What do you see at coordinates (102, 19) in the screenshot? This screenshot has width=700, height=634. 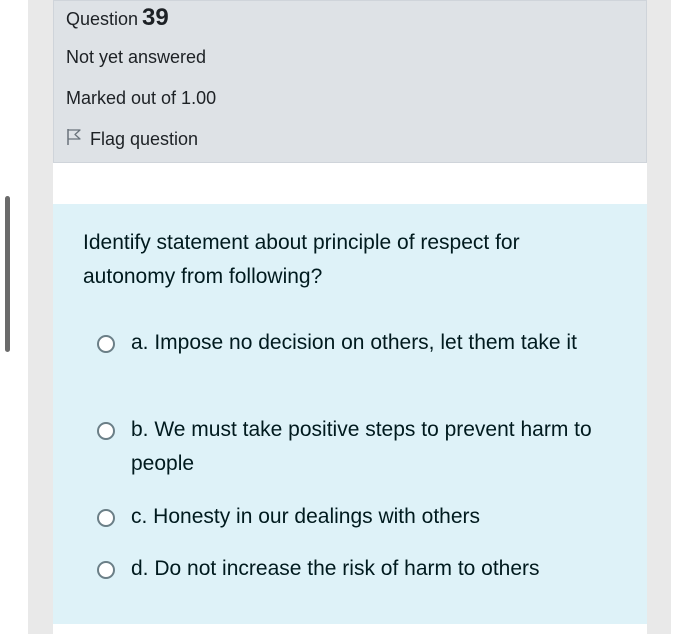 I see `question-label: Question` at bounding box center [102, 19].